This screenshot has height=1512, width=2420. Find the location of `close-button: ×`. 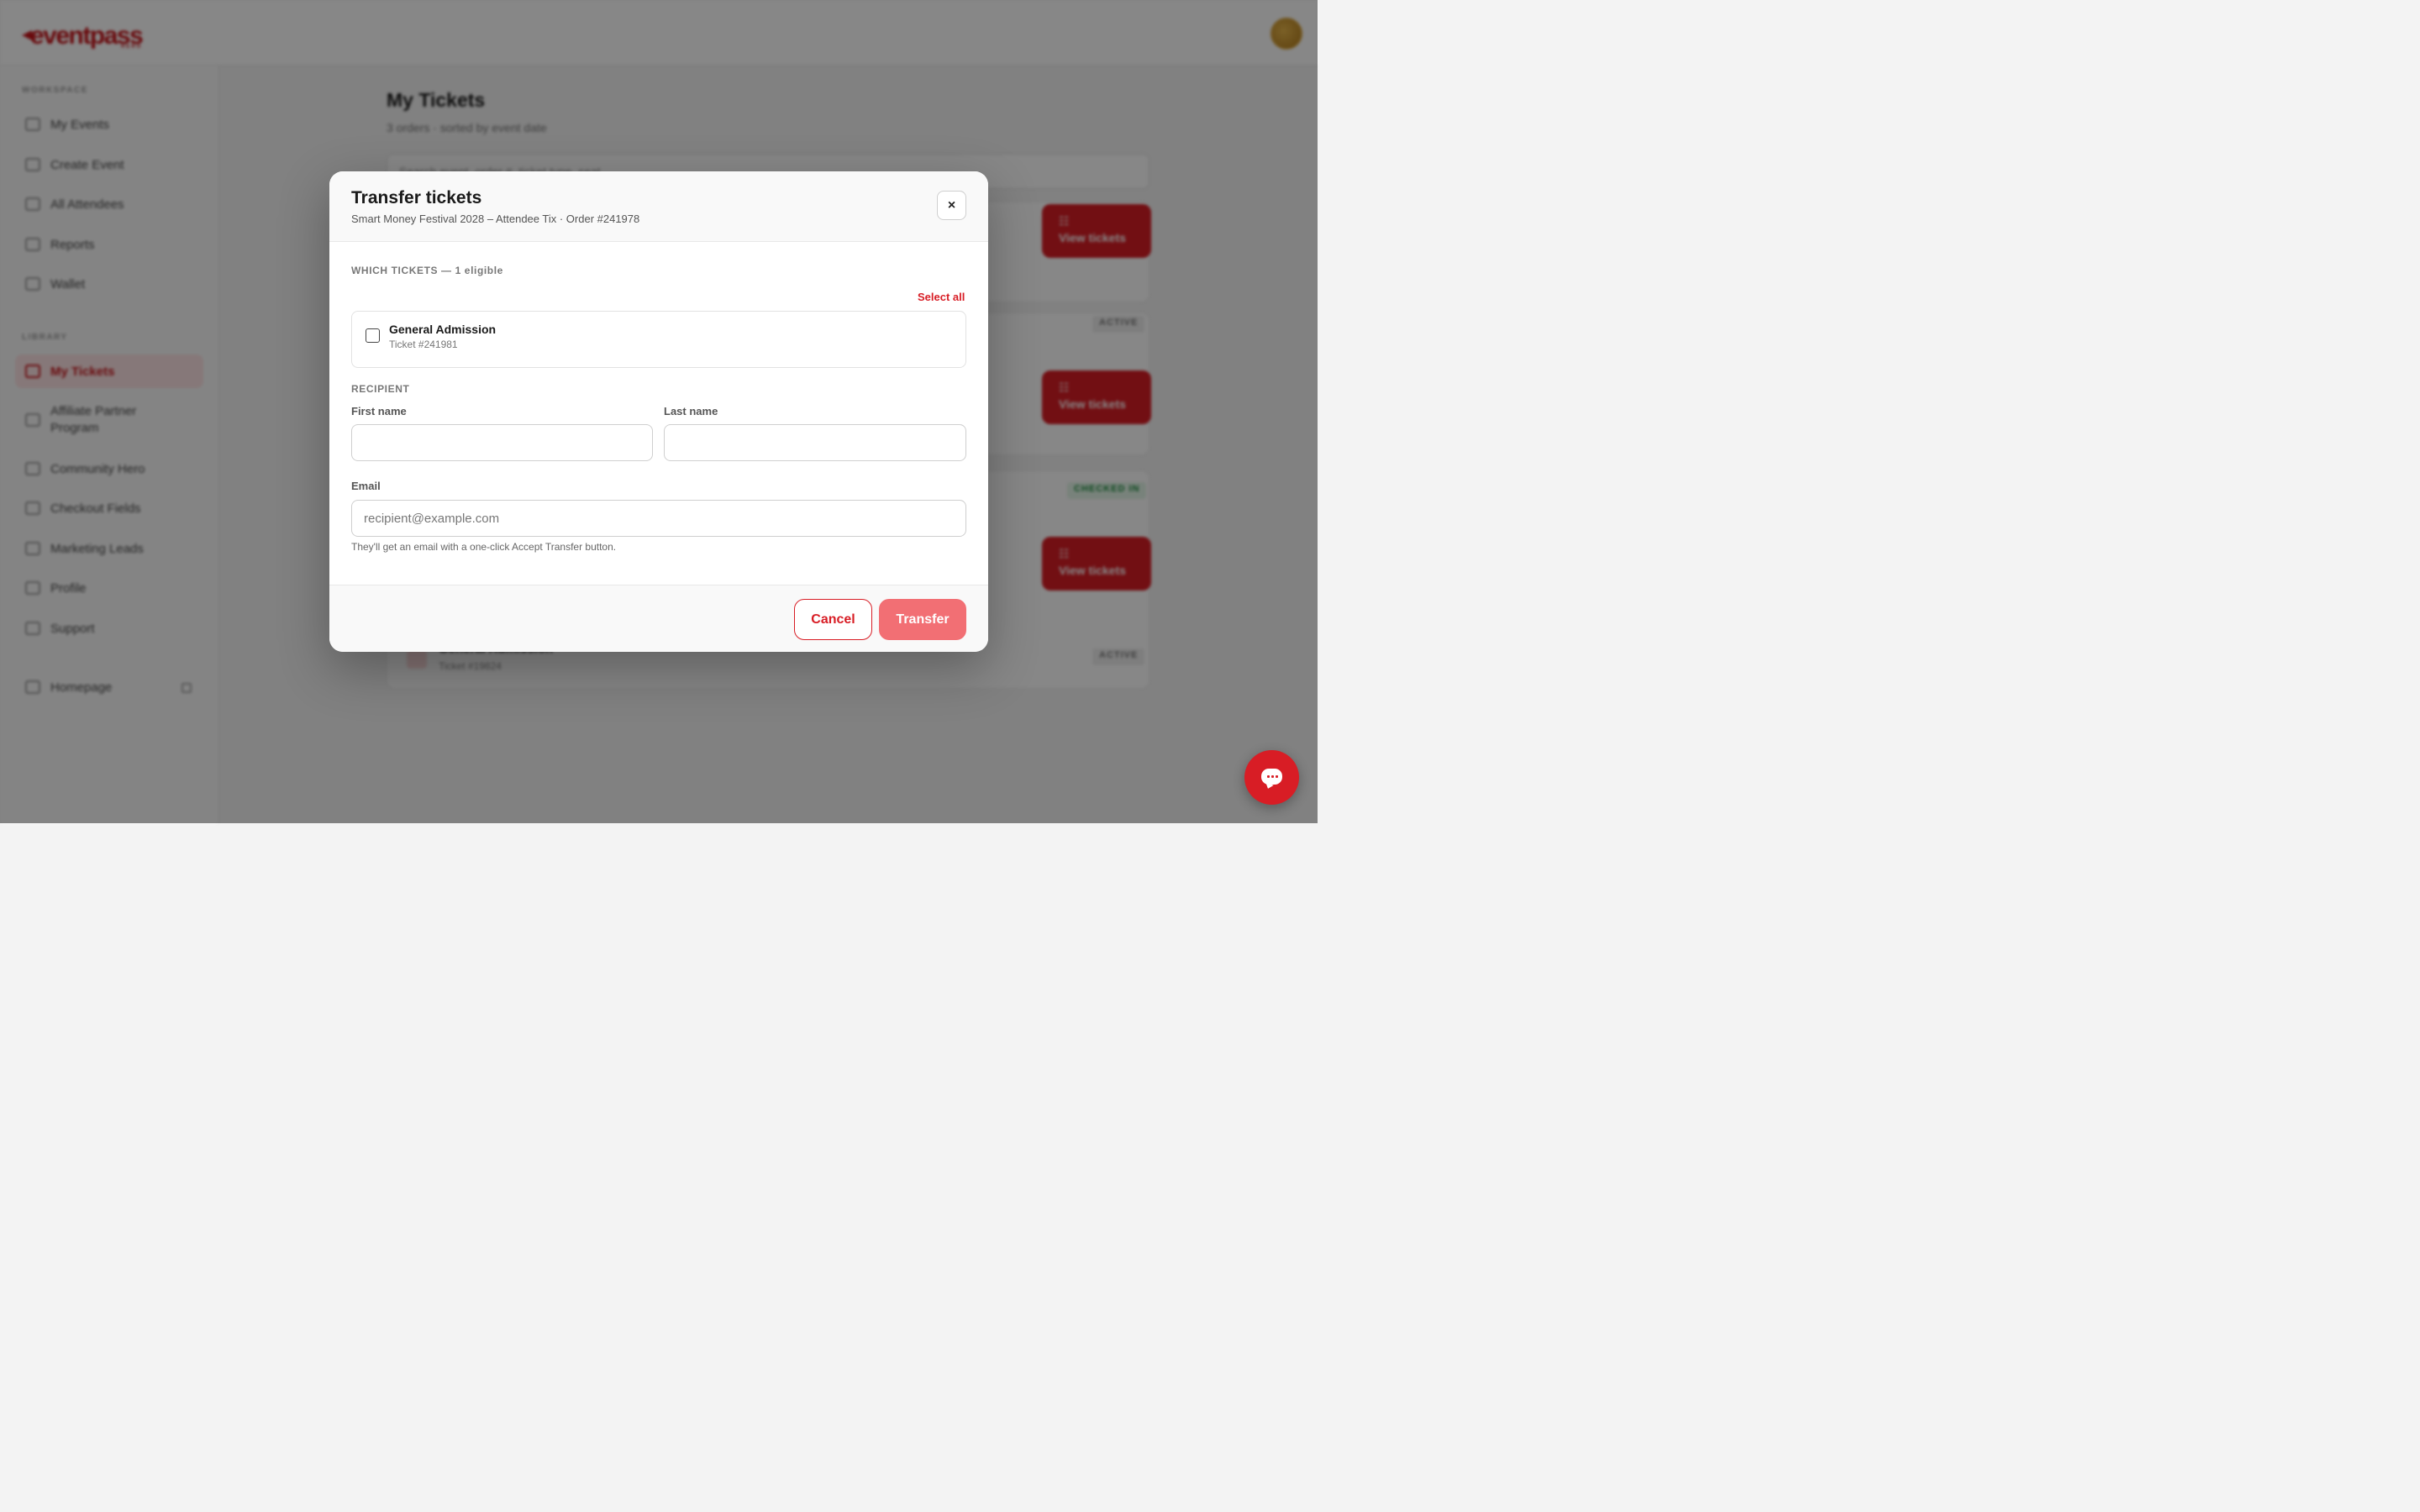

close-button: × is located at coordinates (952, 205).